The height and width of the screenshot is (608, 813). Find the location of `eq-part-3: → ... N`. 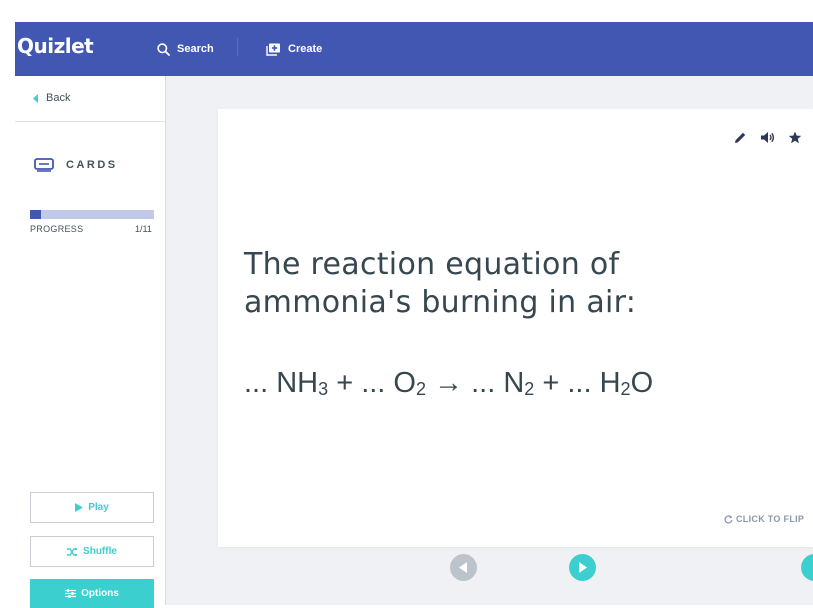

eq-part-3: → ... N is located at coordinates (475, 383).